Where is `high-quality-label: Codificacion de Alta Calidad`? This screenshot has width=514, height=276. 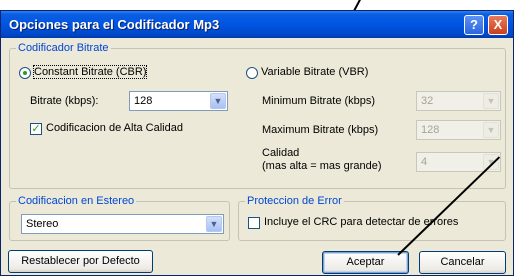 high-quality-label: Codificacion de Alta Calidad is located at coordinates (114, 128).